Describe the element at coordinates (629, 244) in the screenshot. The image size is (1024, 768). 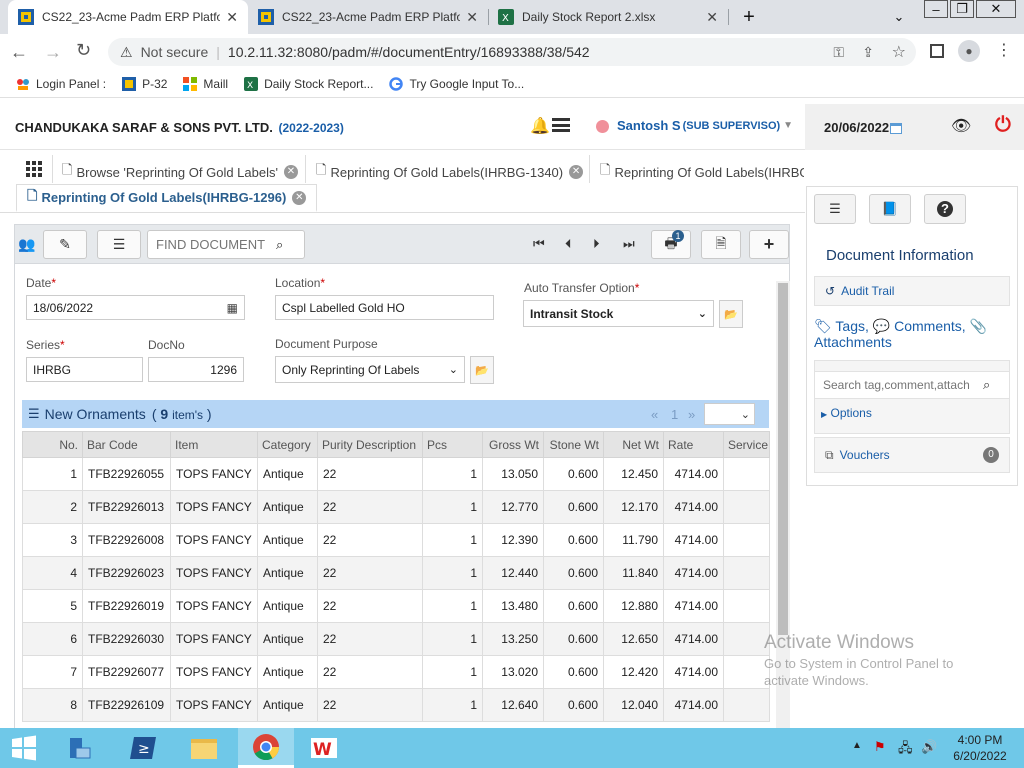
I see `last-record-icon: ⏭` at that location.